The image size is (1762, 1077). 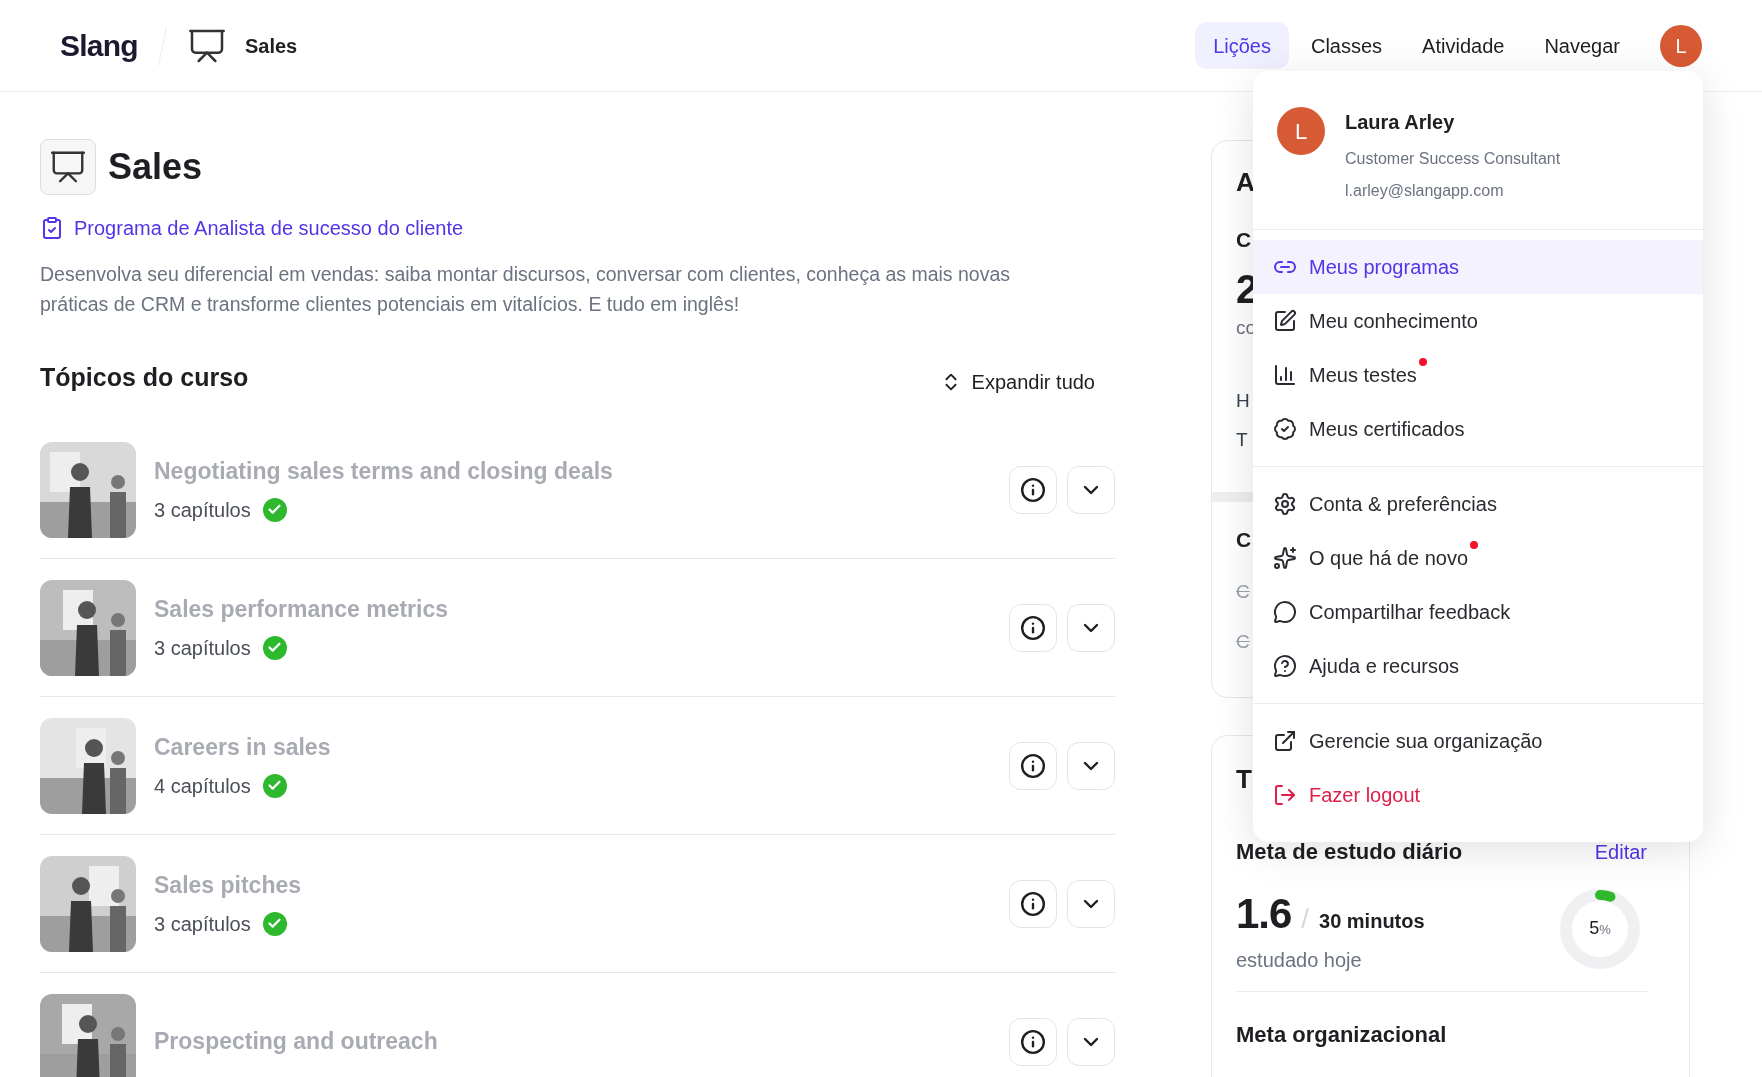 I want to click on user-name: Laura Arley, so click(x=1400, y=122).